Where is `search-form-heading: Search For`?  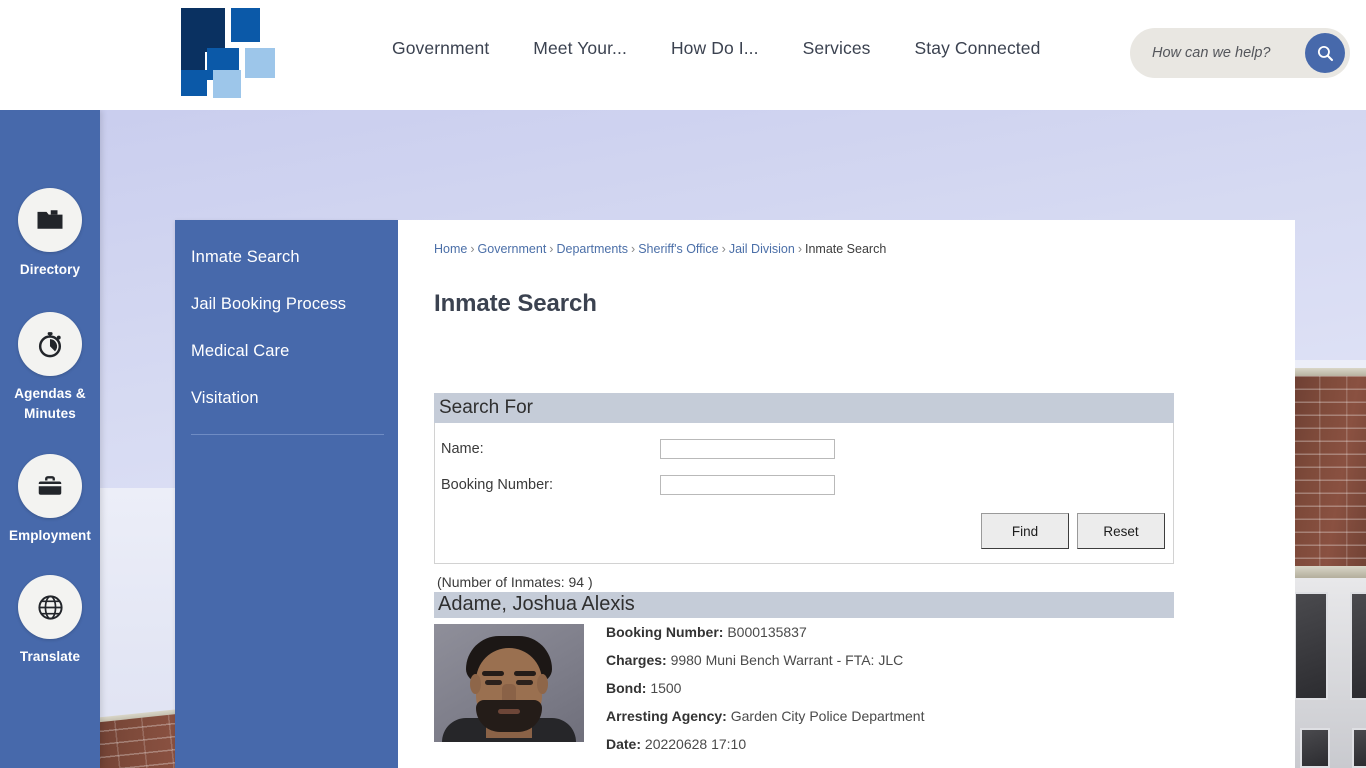 search-form-heading: Search For is located at coordinates (804, 408).